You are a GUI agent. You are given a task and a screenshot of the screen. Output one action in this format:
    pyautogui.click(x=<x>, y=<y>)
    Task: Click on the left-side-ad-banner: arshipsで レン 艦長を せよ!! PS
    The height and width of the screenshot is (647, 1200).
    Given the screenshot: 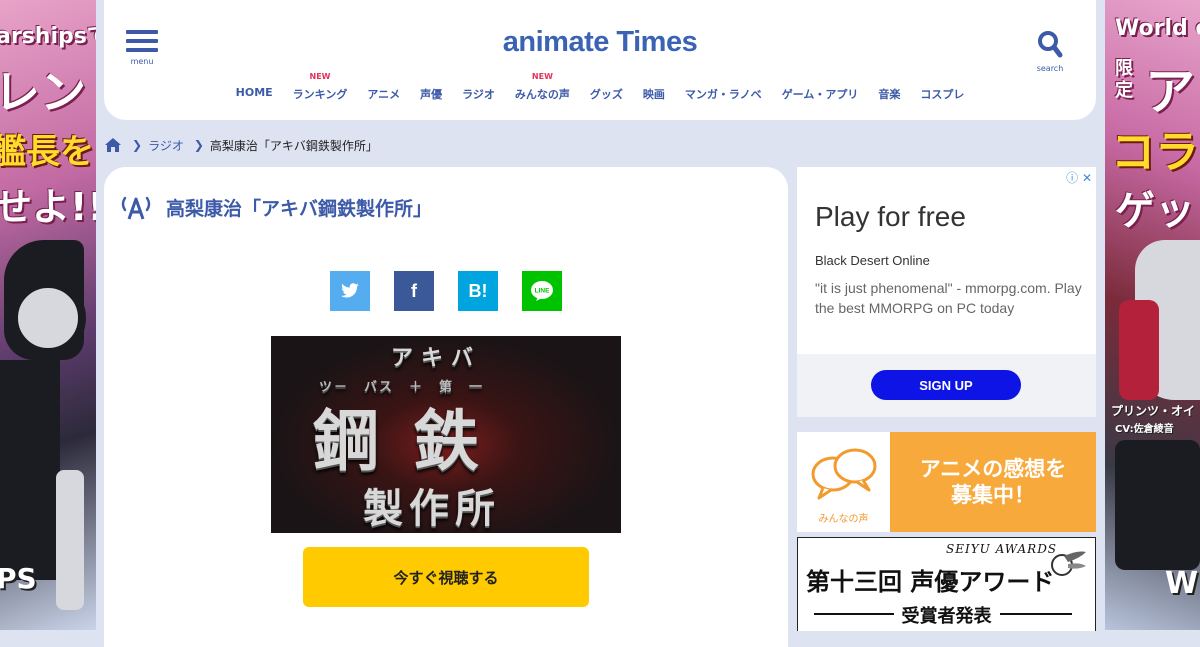 What is the action you would take?
    pyautogui.click(x=48, y=315)
    